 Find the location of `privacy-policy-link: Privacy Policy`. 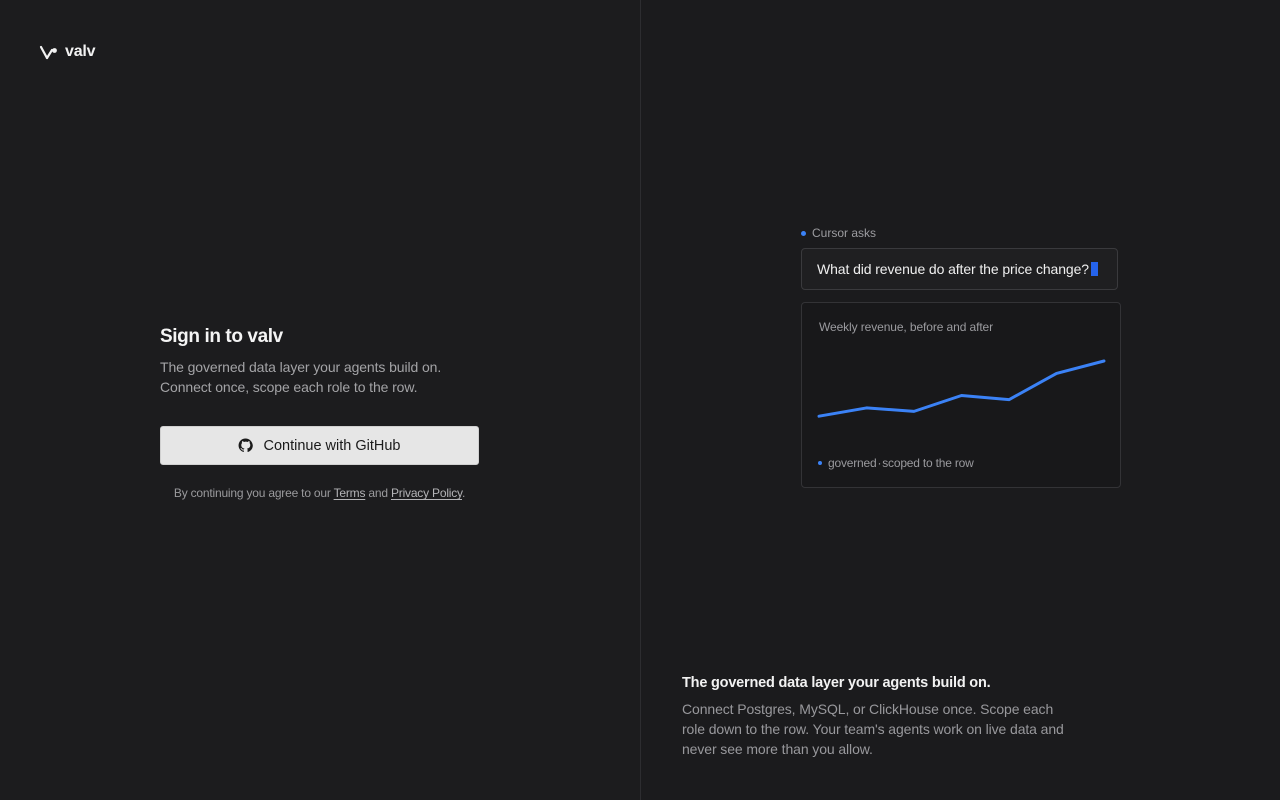

privacy-policy-link: Privacy Policy is located at coordinates (426, 493).